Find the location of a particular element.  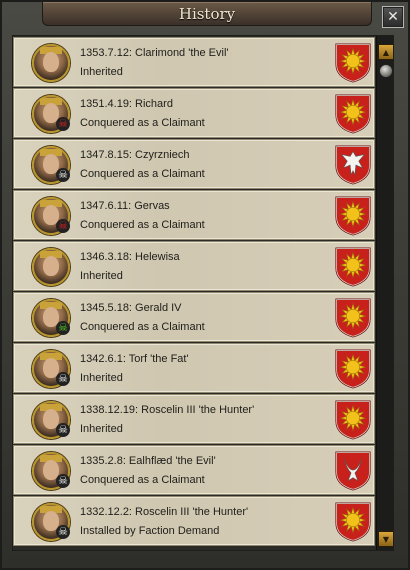

scroll-down-button: ▼ is located at coordinates (385, 539).